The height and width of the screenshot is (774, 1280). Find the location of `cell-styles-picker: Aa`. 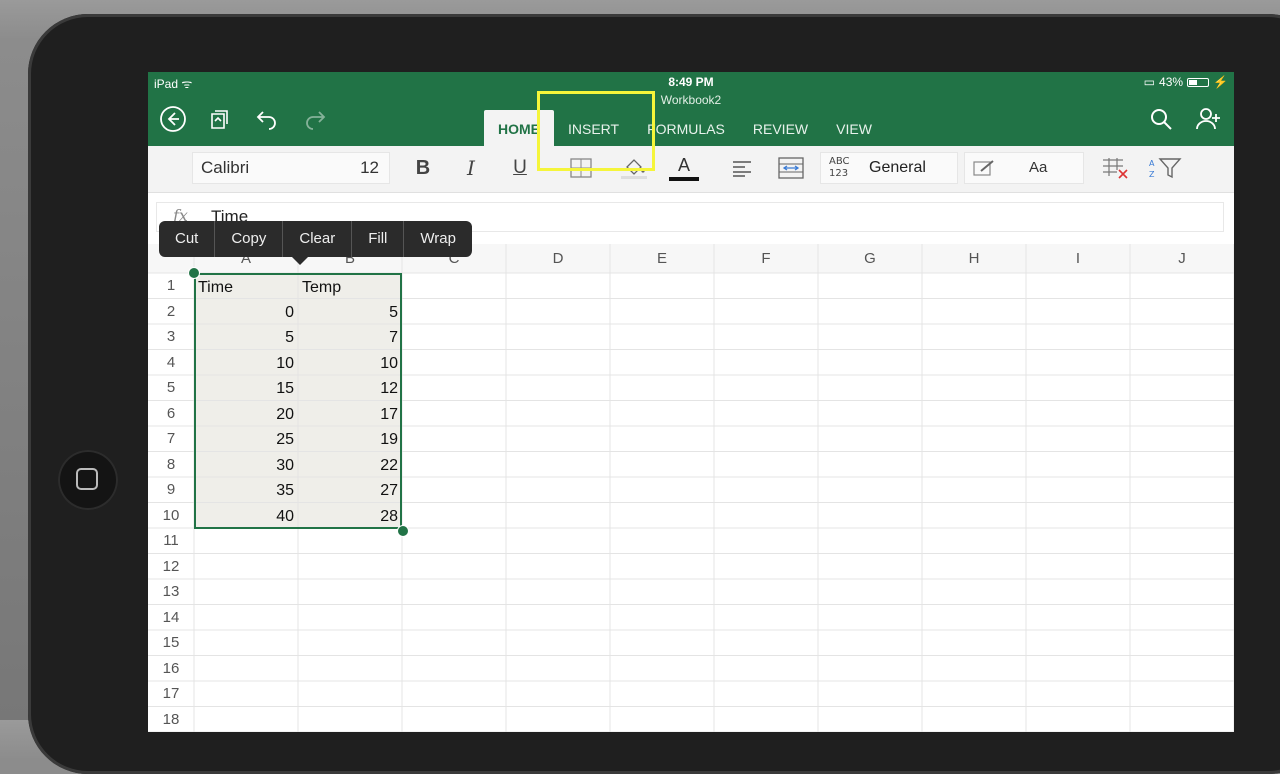

cell-styles-picker: Aa is located at coordinates (1024, 168).